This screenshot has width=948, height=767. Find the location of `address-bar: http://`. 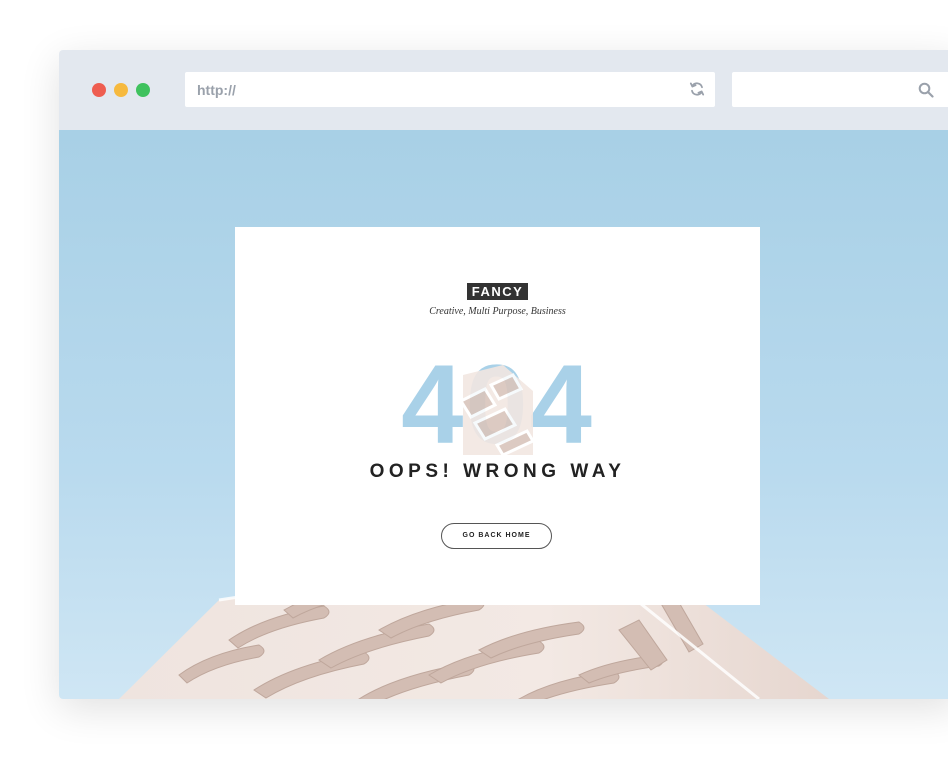

address-bar: http:// is located at coordinates (450, 89).